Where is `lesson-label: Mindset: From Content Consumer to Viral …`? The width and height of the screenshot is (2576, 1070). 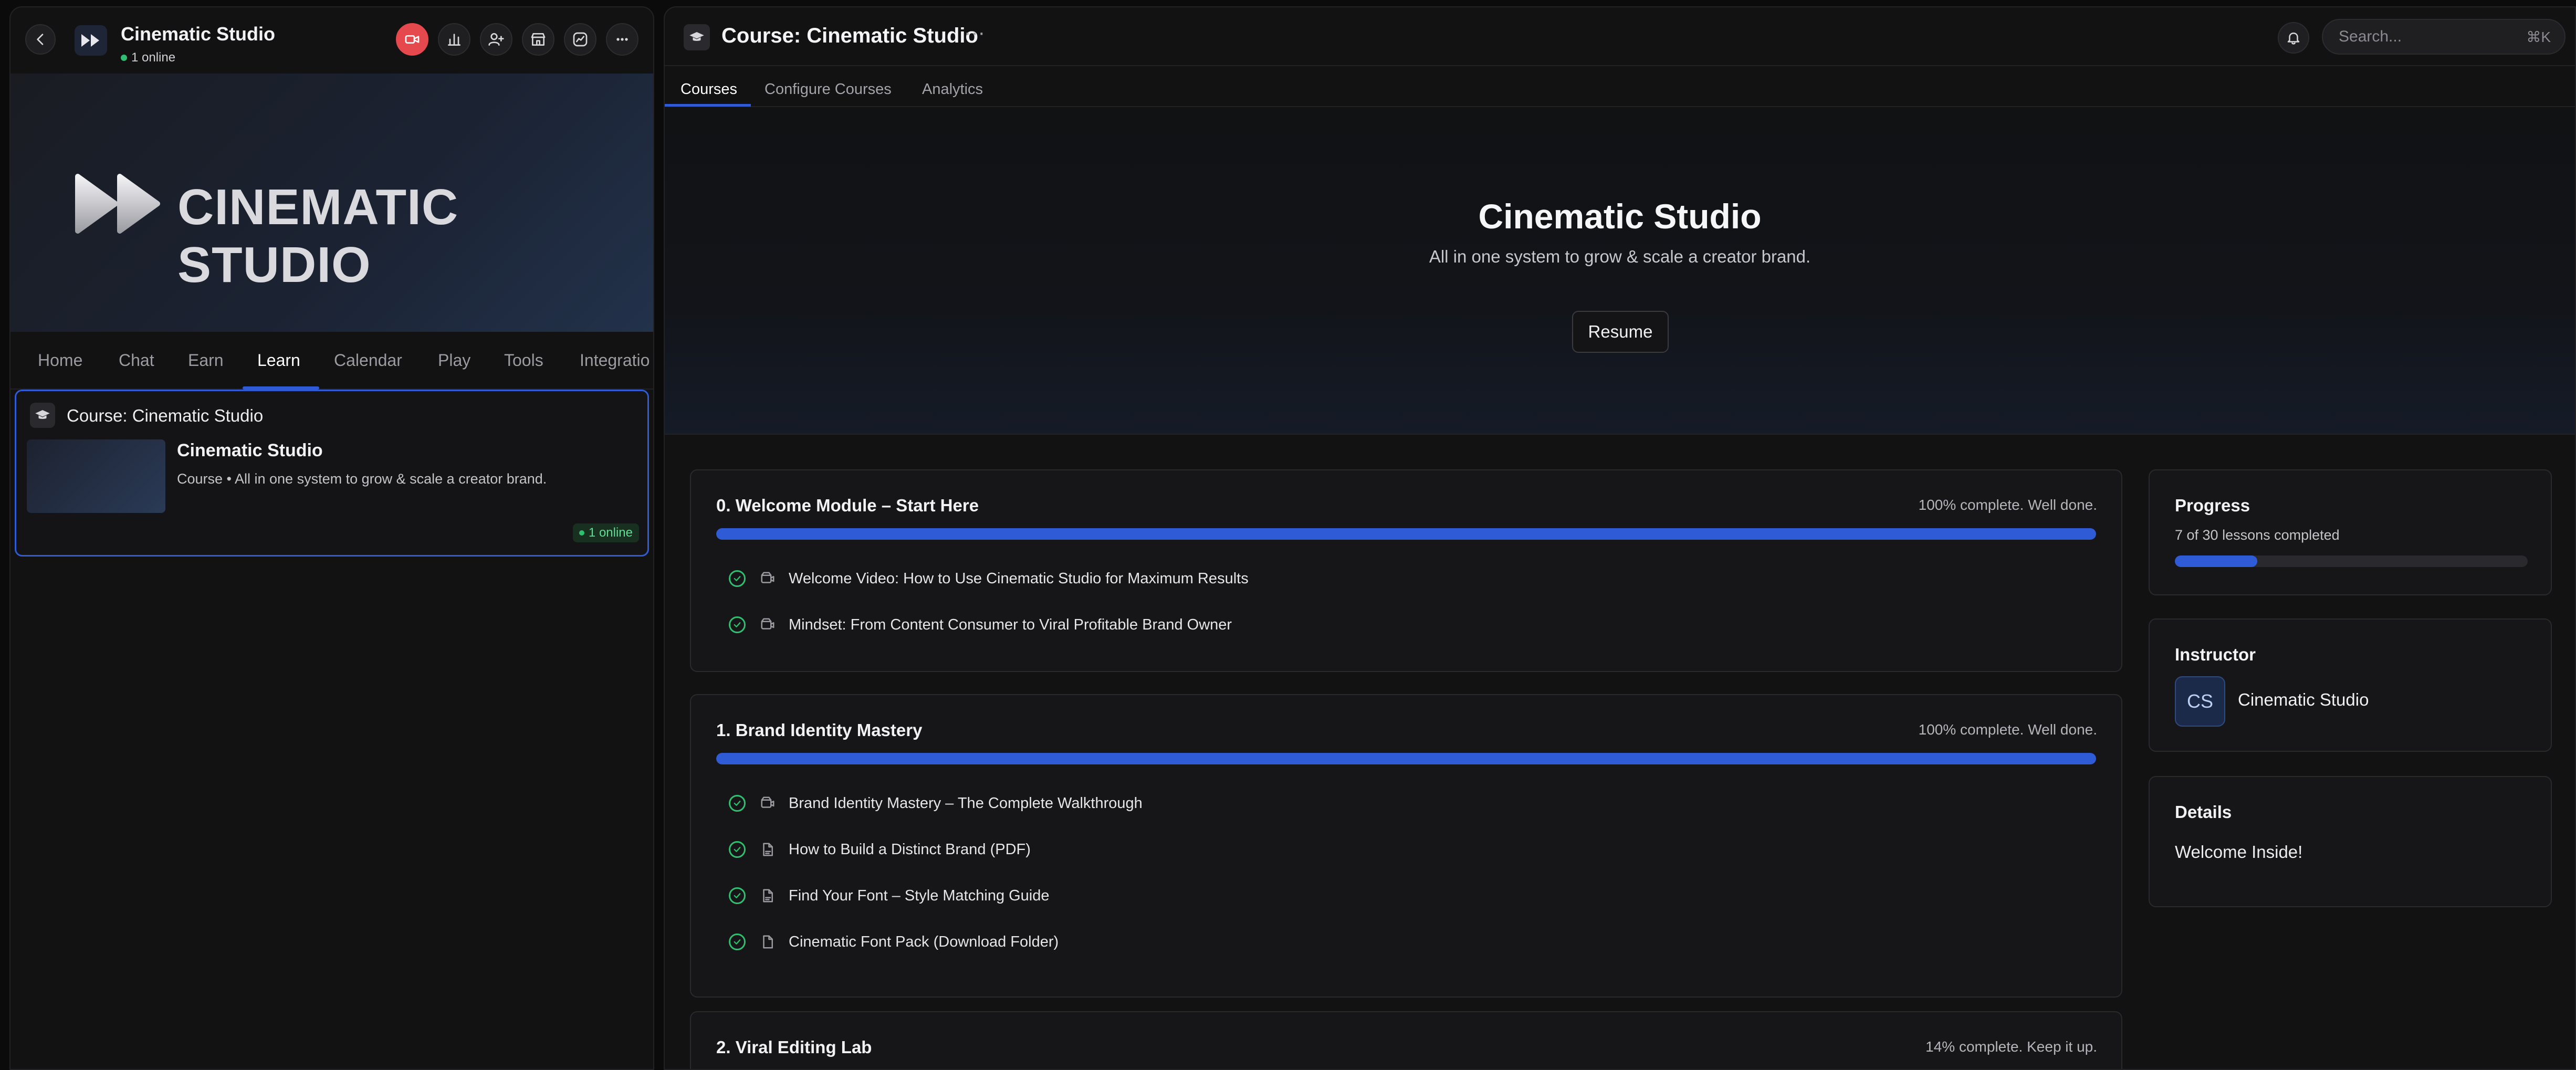
lesson-label: Mindset: From Content Consumer to Viral … is located at coordinates (1010, 625).